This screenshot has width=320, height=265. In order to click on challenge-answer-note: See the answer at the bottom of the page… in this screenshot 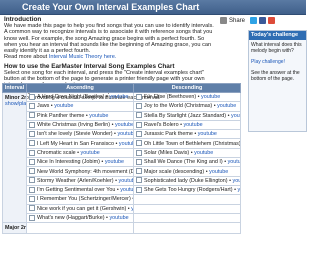, I will do `click(275, 76)`.